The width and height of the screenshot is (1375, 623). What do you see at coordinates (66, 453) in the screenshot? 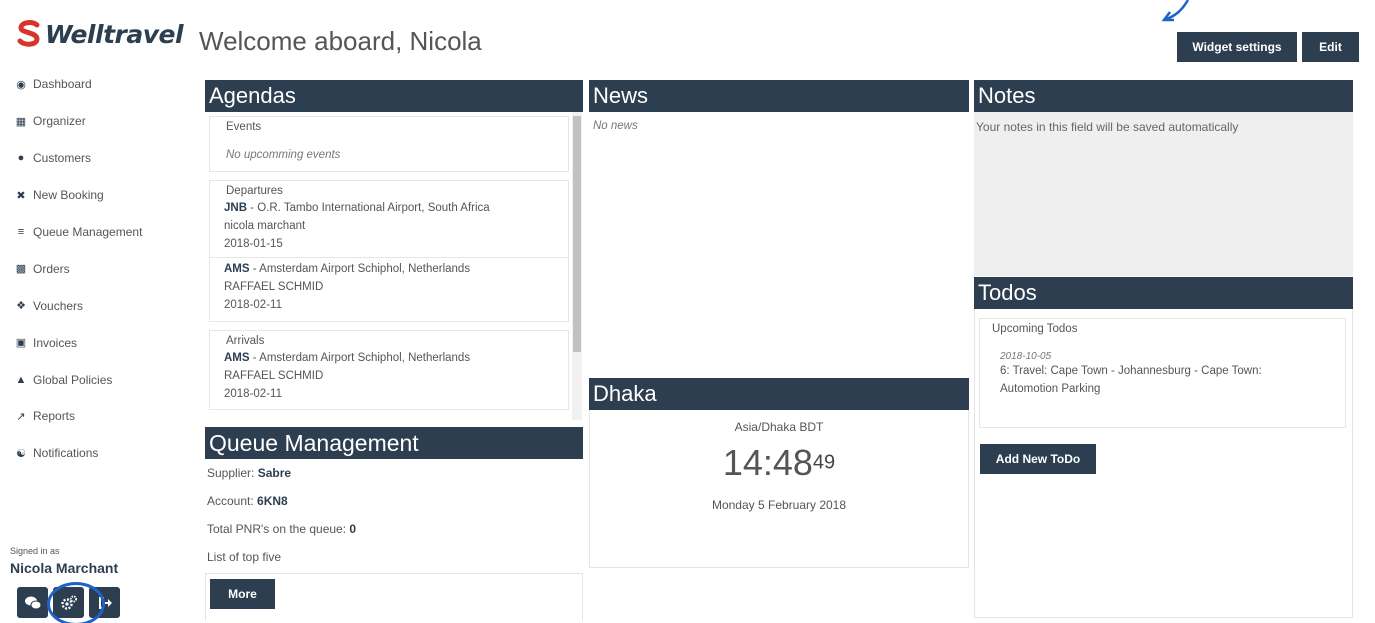
I see `sidebar-item-label: Notifications` at bounding box center [66, 453].